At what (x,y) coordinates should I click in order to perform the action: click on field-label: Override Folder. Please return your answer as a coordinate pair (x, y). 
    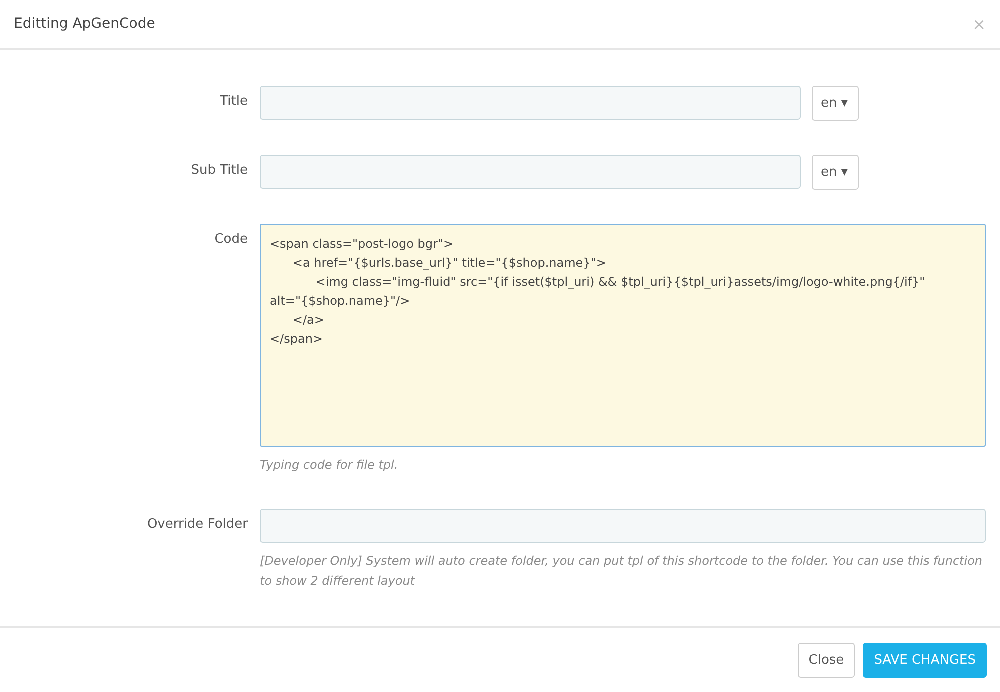
    Looking at the image, I should click on (197, 524).